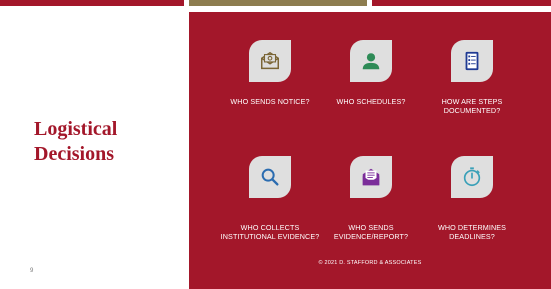  I want to click on top-accent-bar-right, so click(461, 3).